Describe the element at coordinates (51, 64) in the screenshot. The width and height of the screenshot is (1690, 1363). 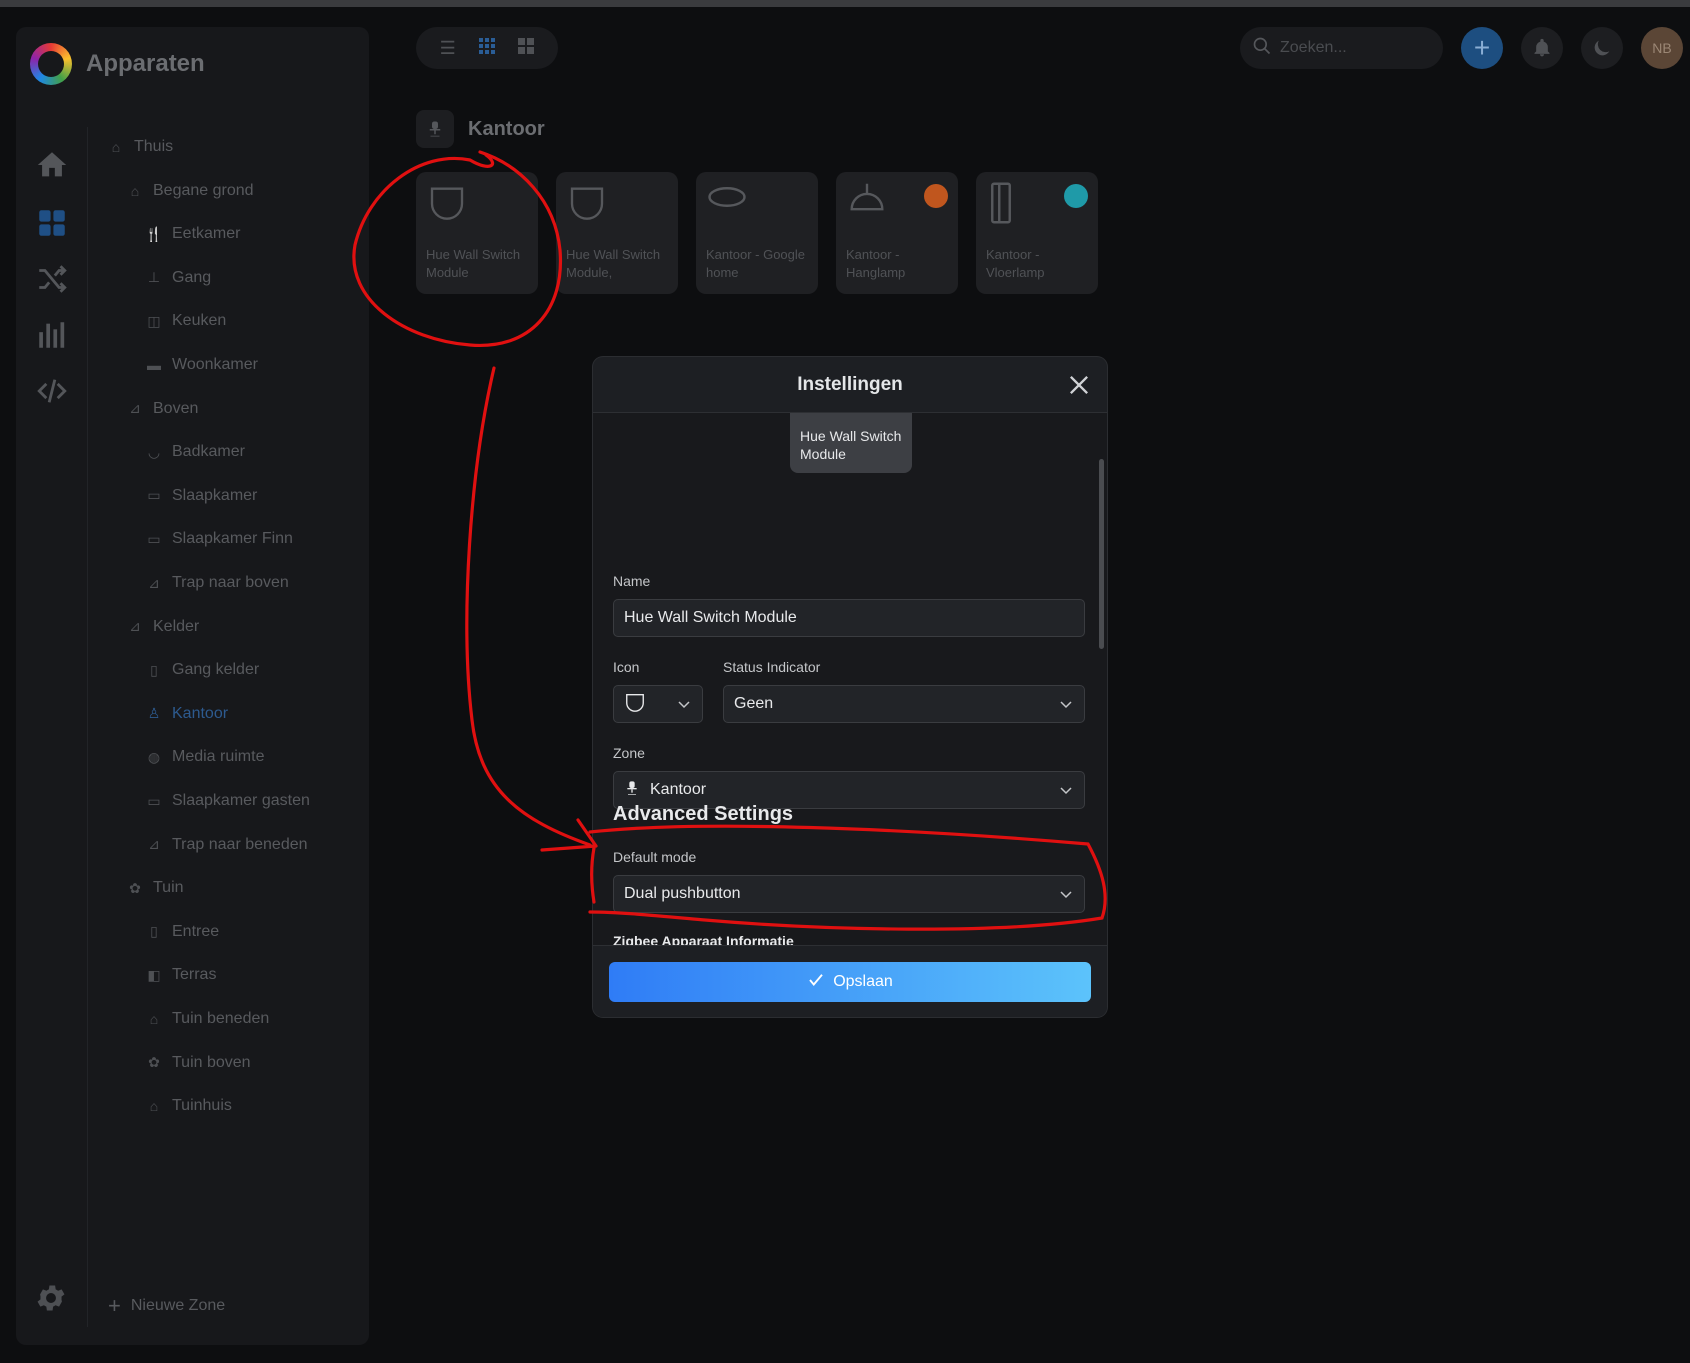
I see `app-logo` at that location.